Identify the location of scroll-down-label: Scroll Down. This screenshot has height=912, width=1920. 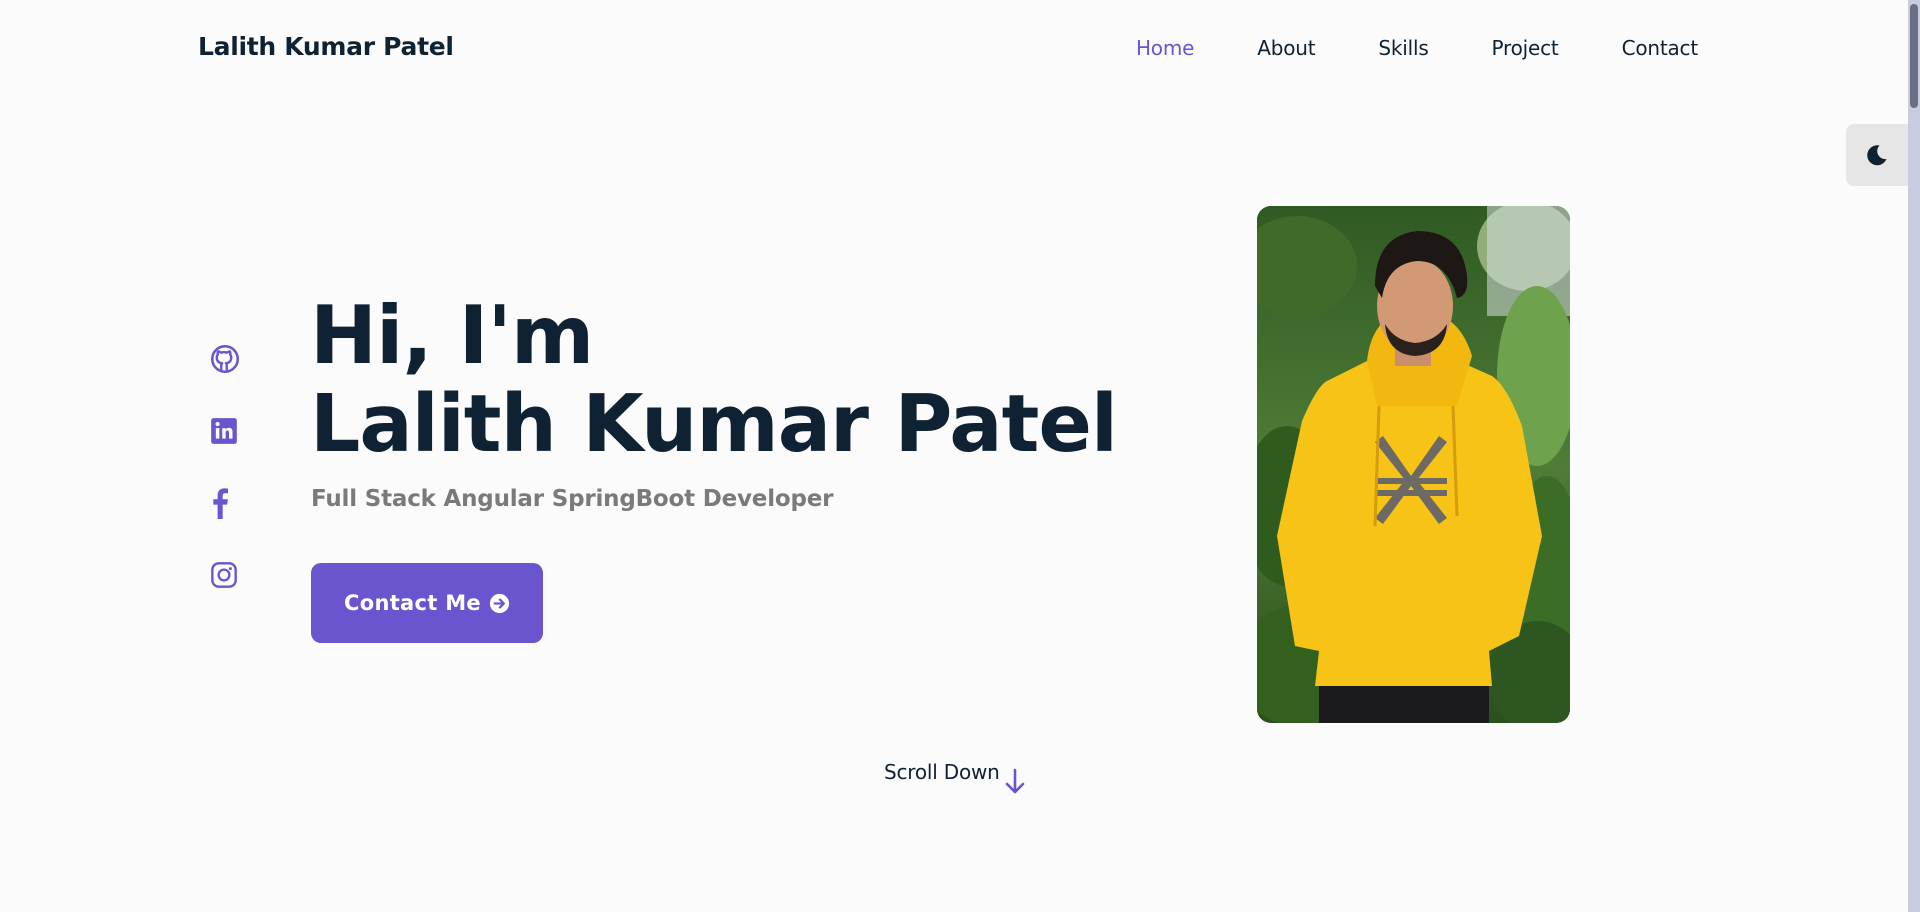
(942, 772).